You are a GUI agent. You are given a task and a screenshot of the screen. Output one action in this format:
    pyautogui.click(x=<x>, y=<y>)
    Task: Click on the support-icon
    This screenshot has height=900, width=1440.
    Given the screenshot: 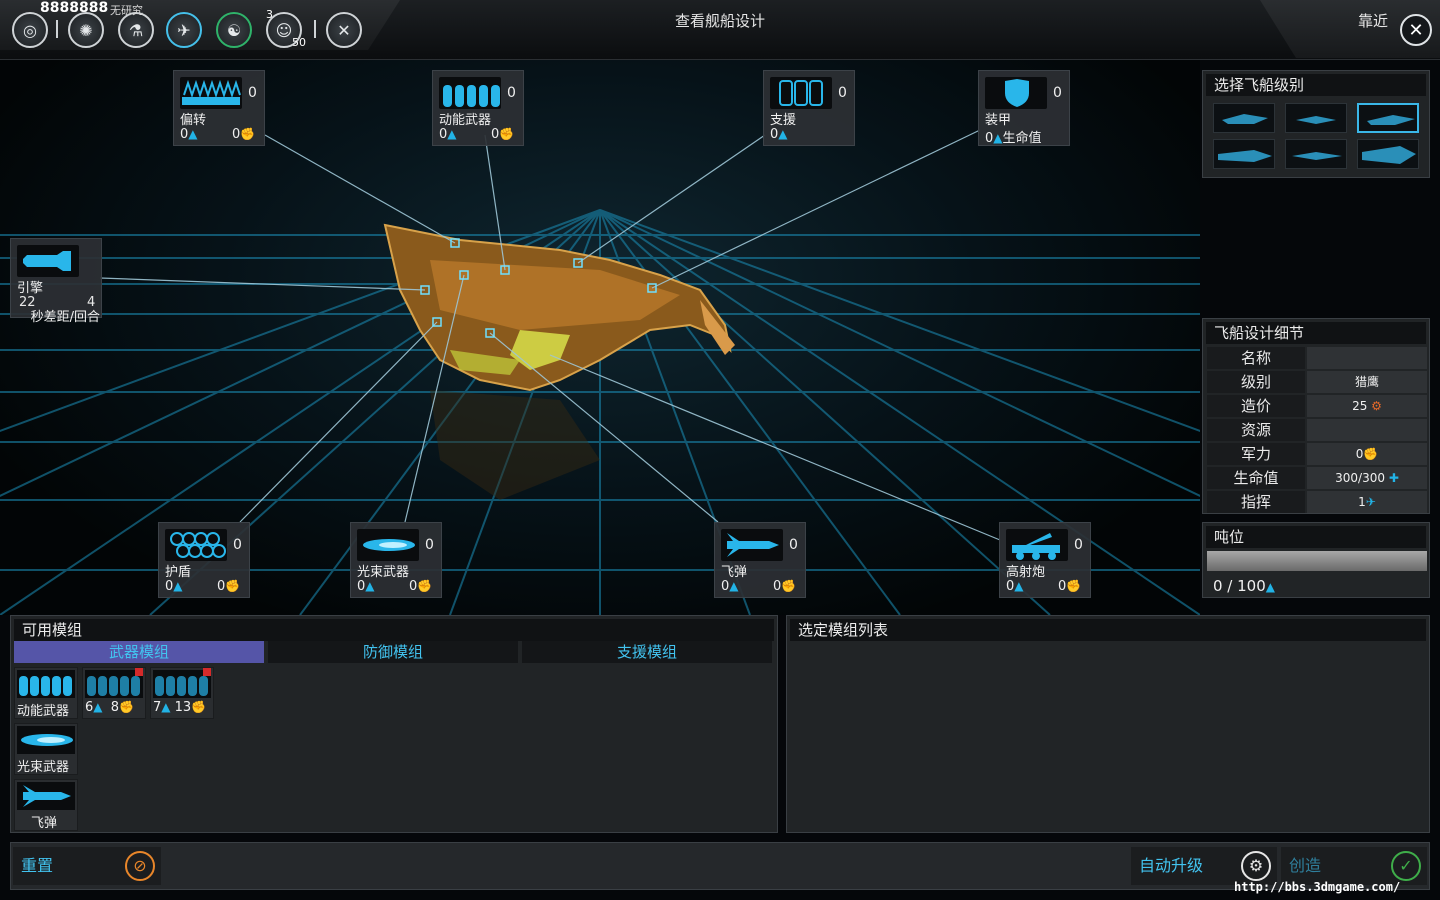 What is the action you would take?
    pyautogui.click(x=801, y=93)
    